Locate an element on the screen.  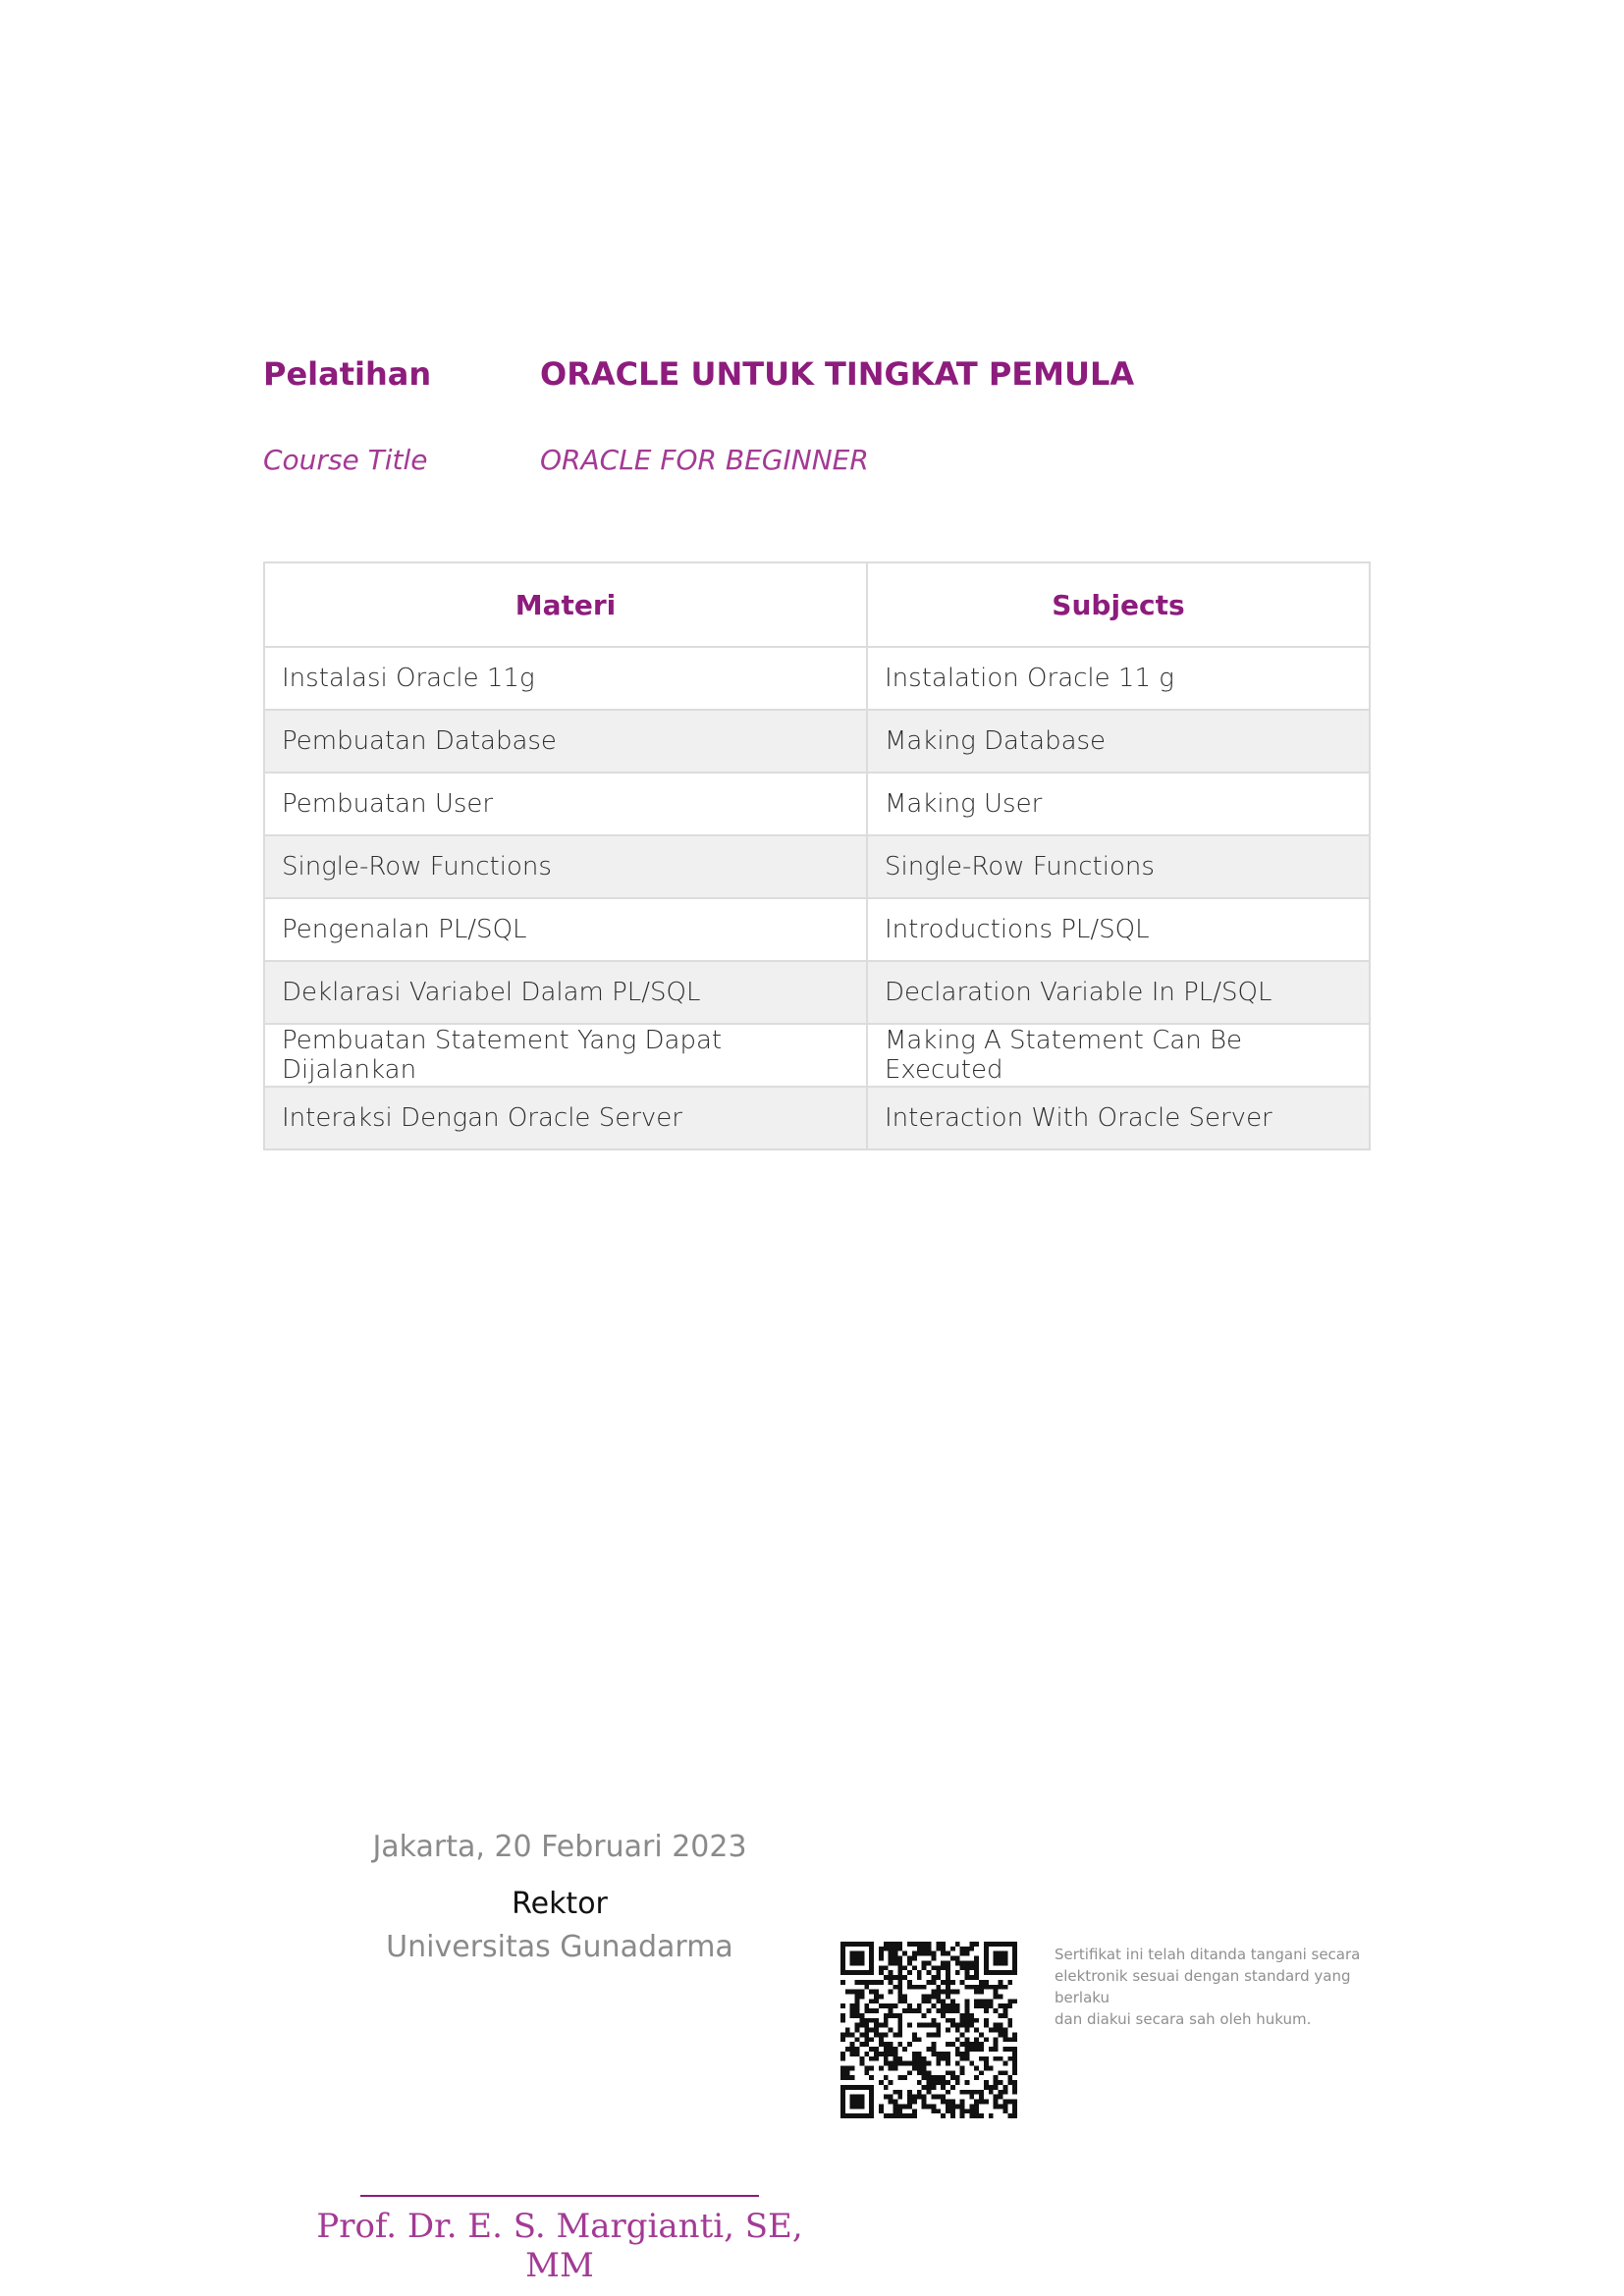
cell-subject: Instalation Oracle 11 g is located at coordinates (1118, 678).